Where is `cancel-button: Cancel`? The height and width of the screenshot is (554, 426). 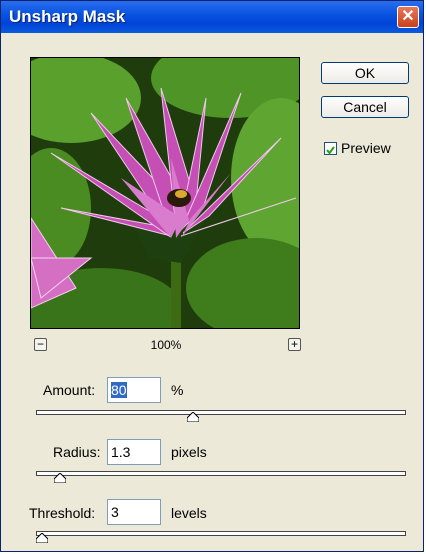
cancel-button: Cancel is located at coordinates (365, 107).